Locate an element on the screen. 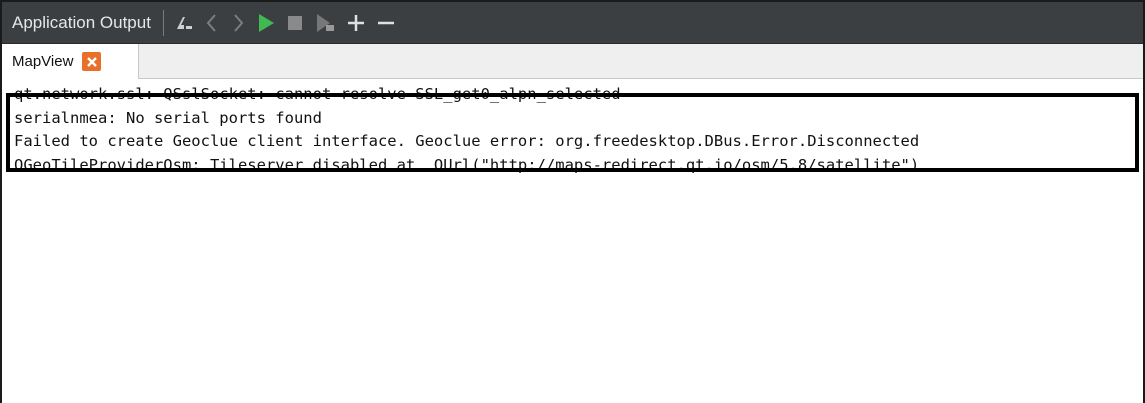 The width and height of the screenshot is (1145, 403). next-icon is located at coordinates (238, 23).